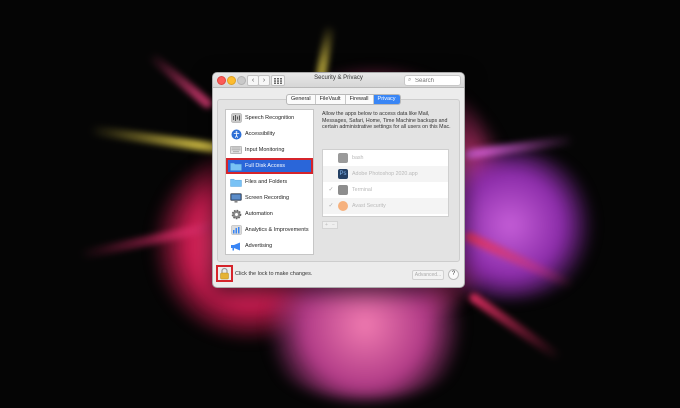 The image size is (680, 408). What do you see at coordinates (326, 225) in the screenshot?
I see `add-app-button: +` at bounding box center [326, 225].